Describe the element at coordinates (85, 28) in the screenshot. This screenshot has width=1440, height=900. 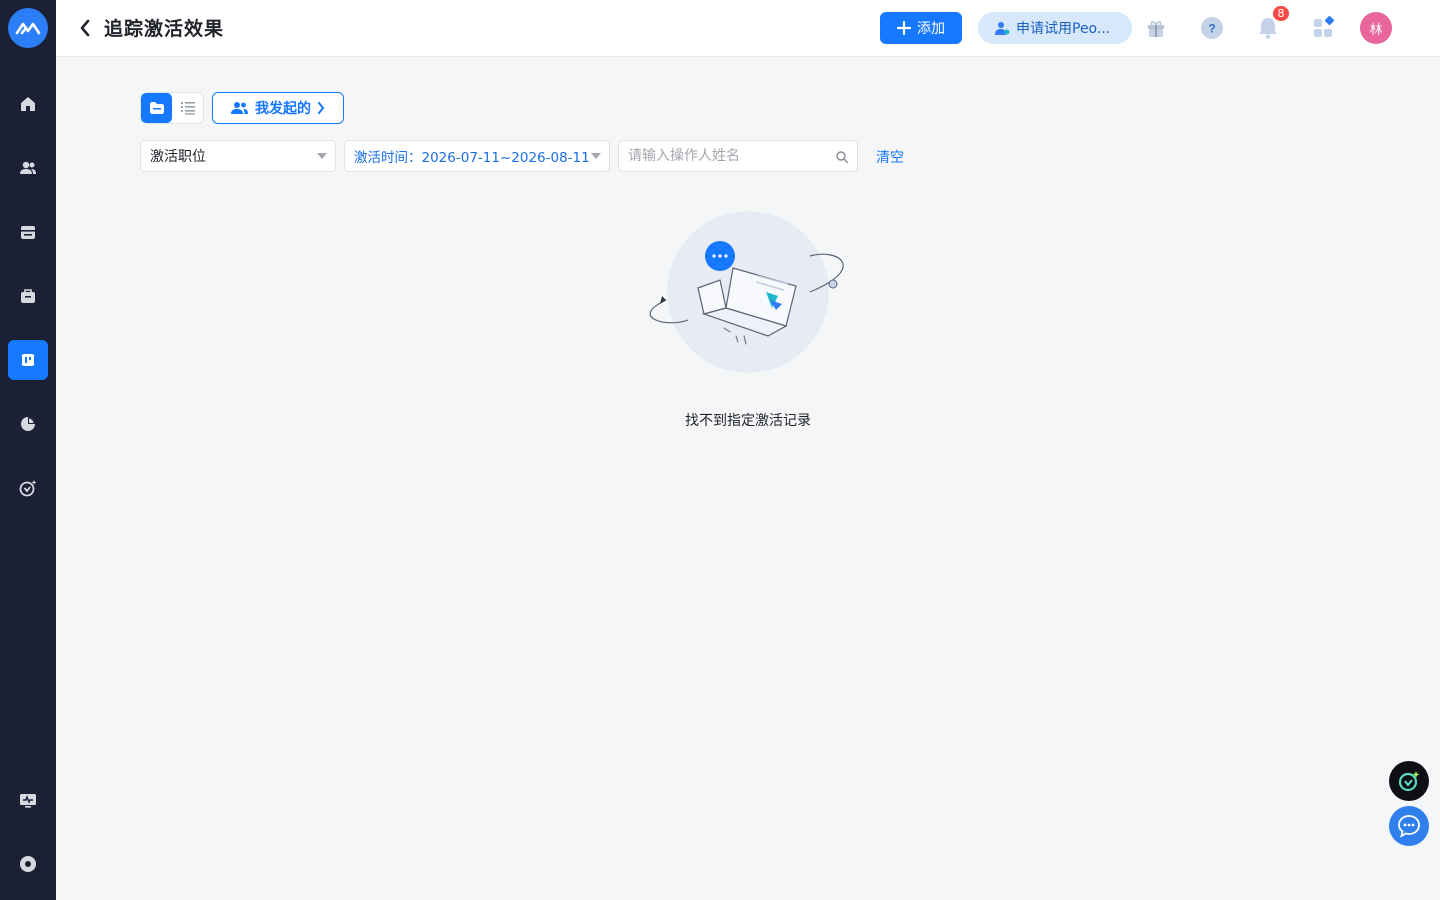
I see `back-icon` at that location.